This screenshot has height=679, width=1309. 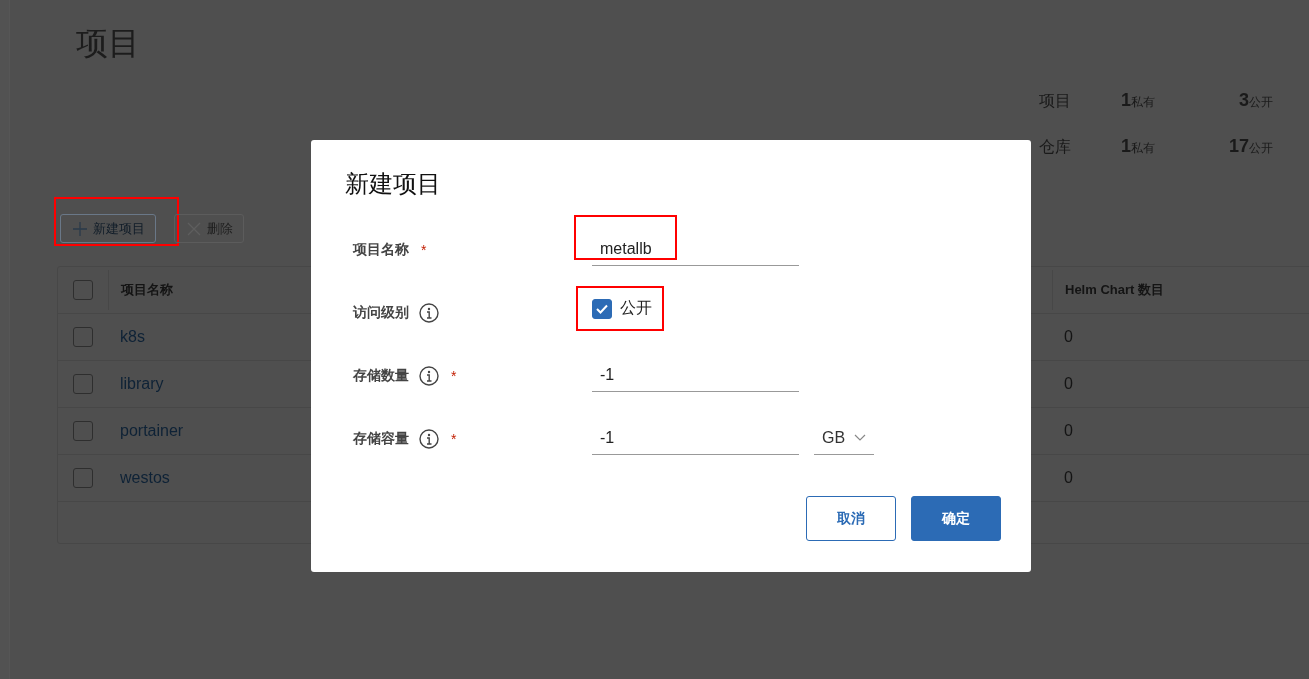 I want to click on check-icon, so click(x=602, y=308).